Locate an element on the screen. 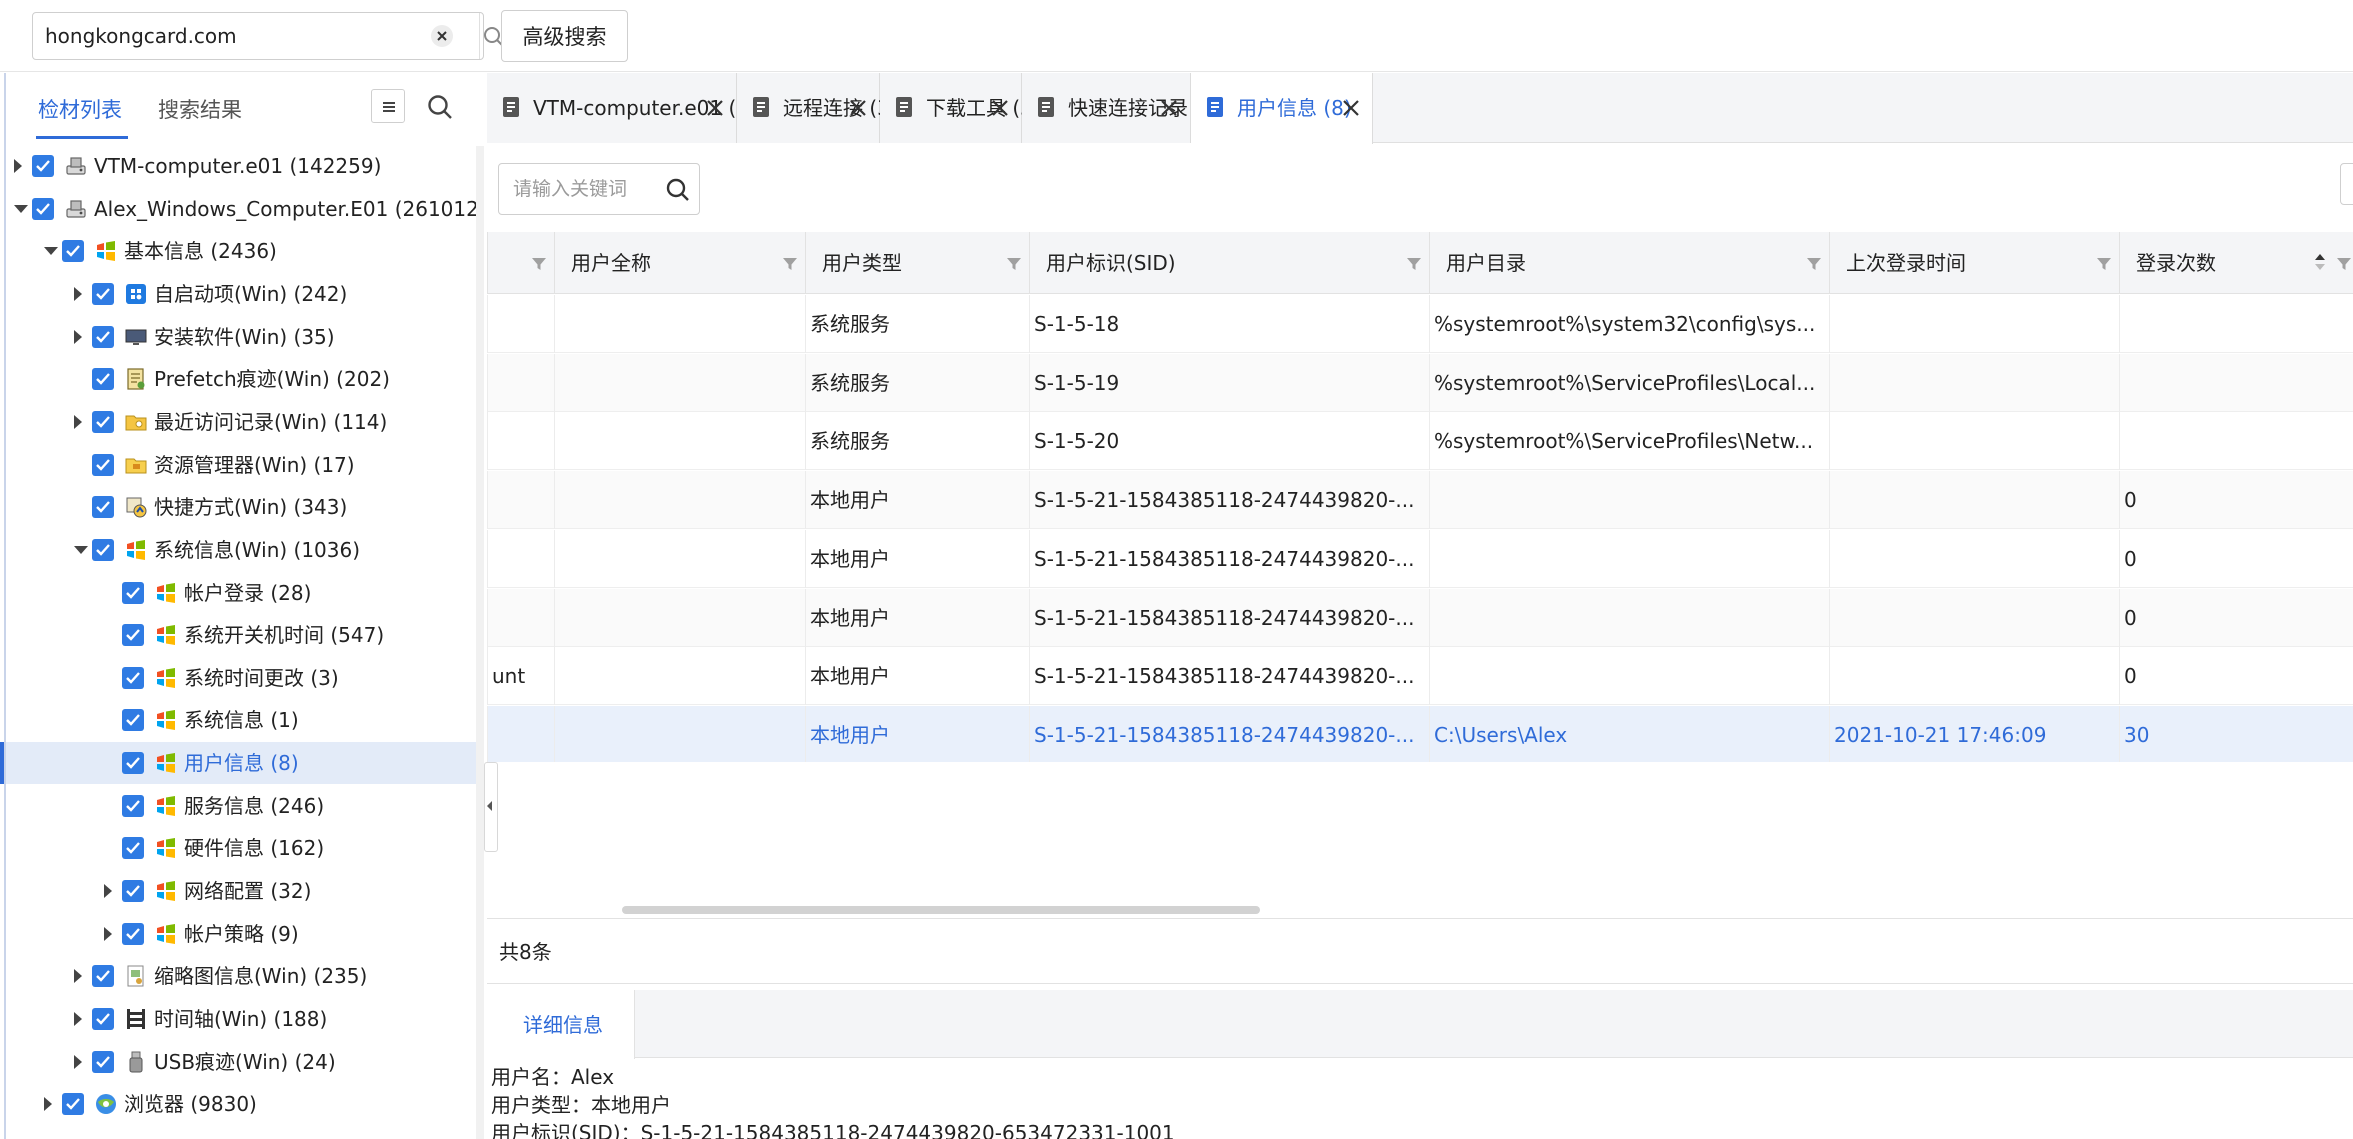 This screenshot has height=1139, width=2353. column-header is located at coordinates (520, 263).